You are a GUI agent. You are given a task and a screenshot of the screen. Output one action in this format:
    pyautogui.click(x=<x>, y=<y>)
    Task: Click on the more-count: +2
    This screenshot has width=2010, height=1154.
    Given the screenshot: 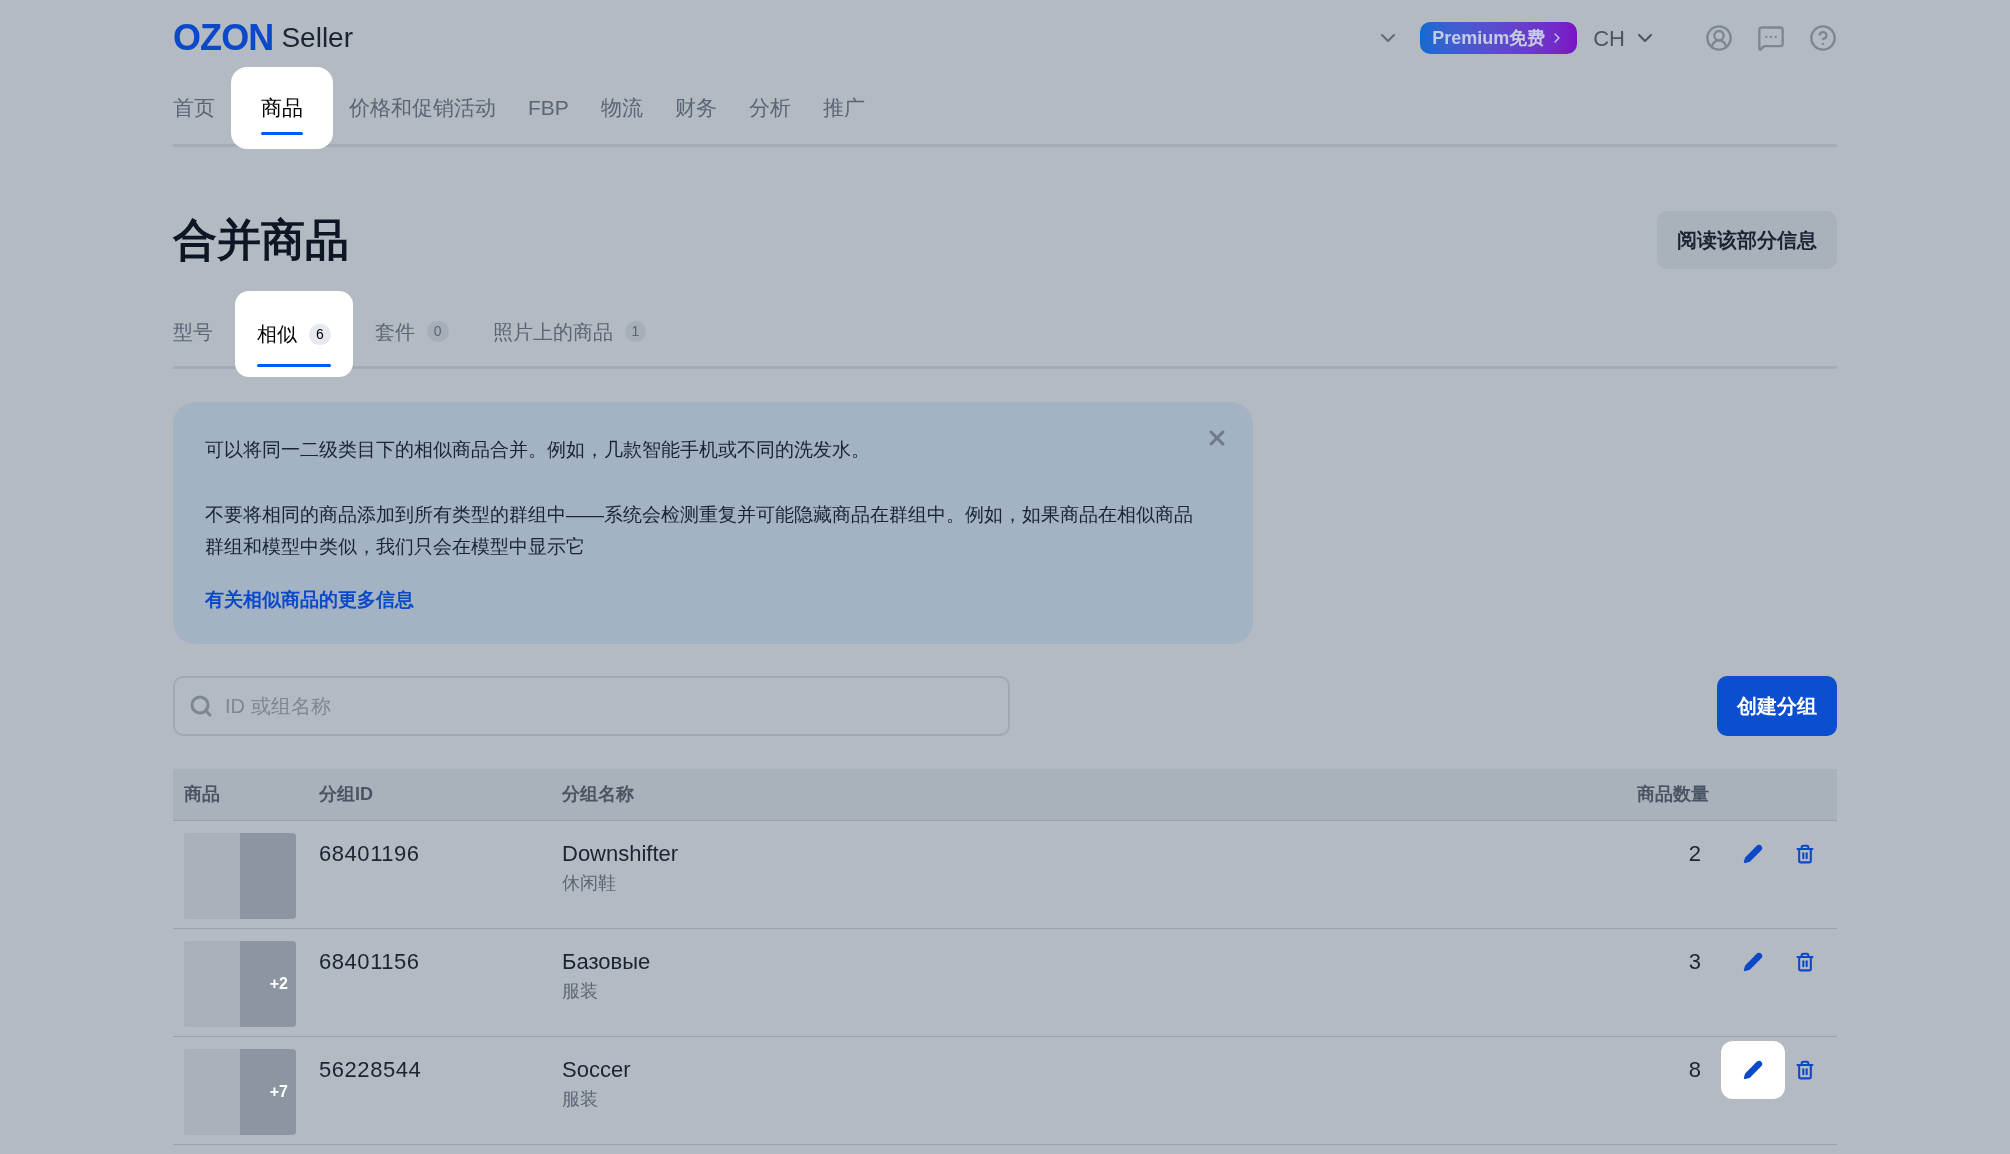 What is the action you would take?
    pyautogui.click(x=278, y=984)
    